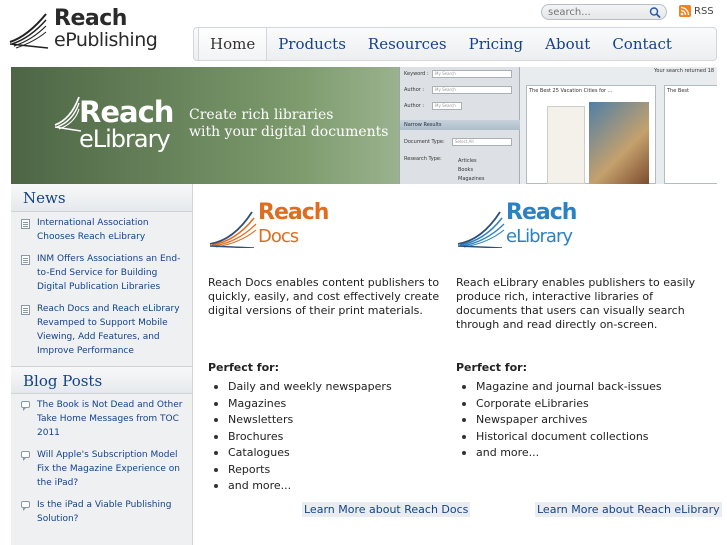 Image resolution: width=727 pixels, height=545 pixels. I want to click on reach-docs-logo: Reach Docs, so click(330, 223).